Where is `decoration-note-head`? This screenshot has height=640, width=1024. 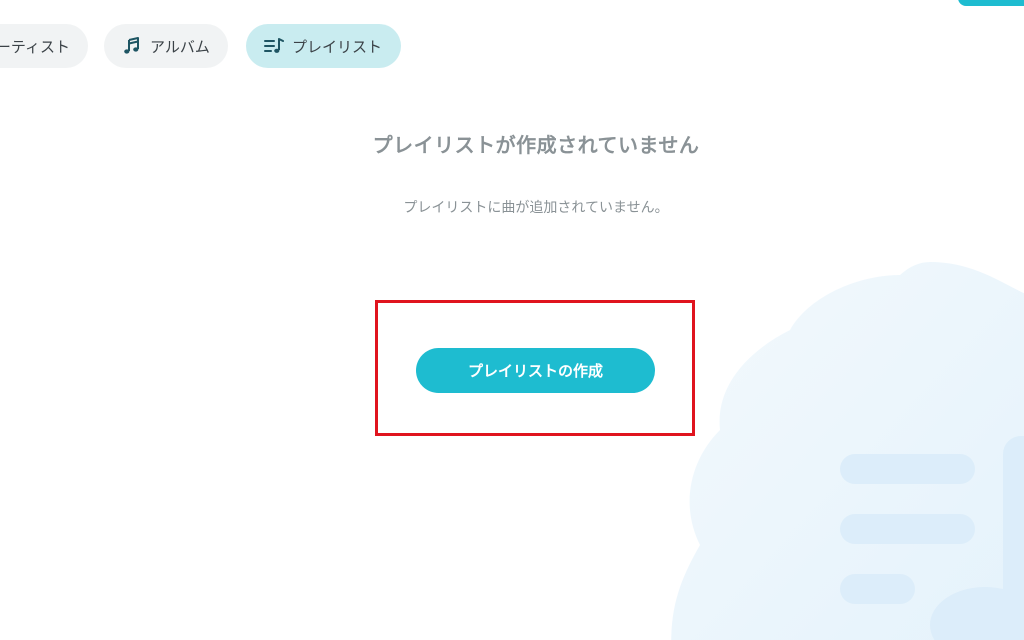 decoration-note-head is located at coordinates (977, 613).